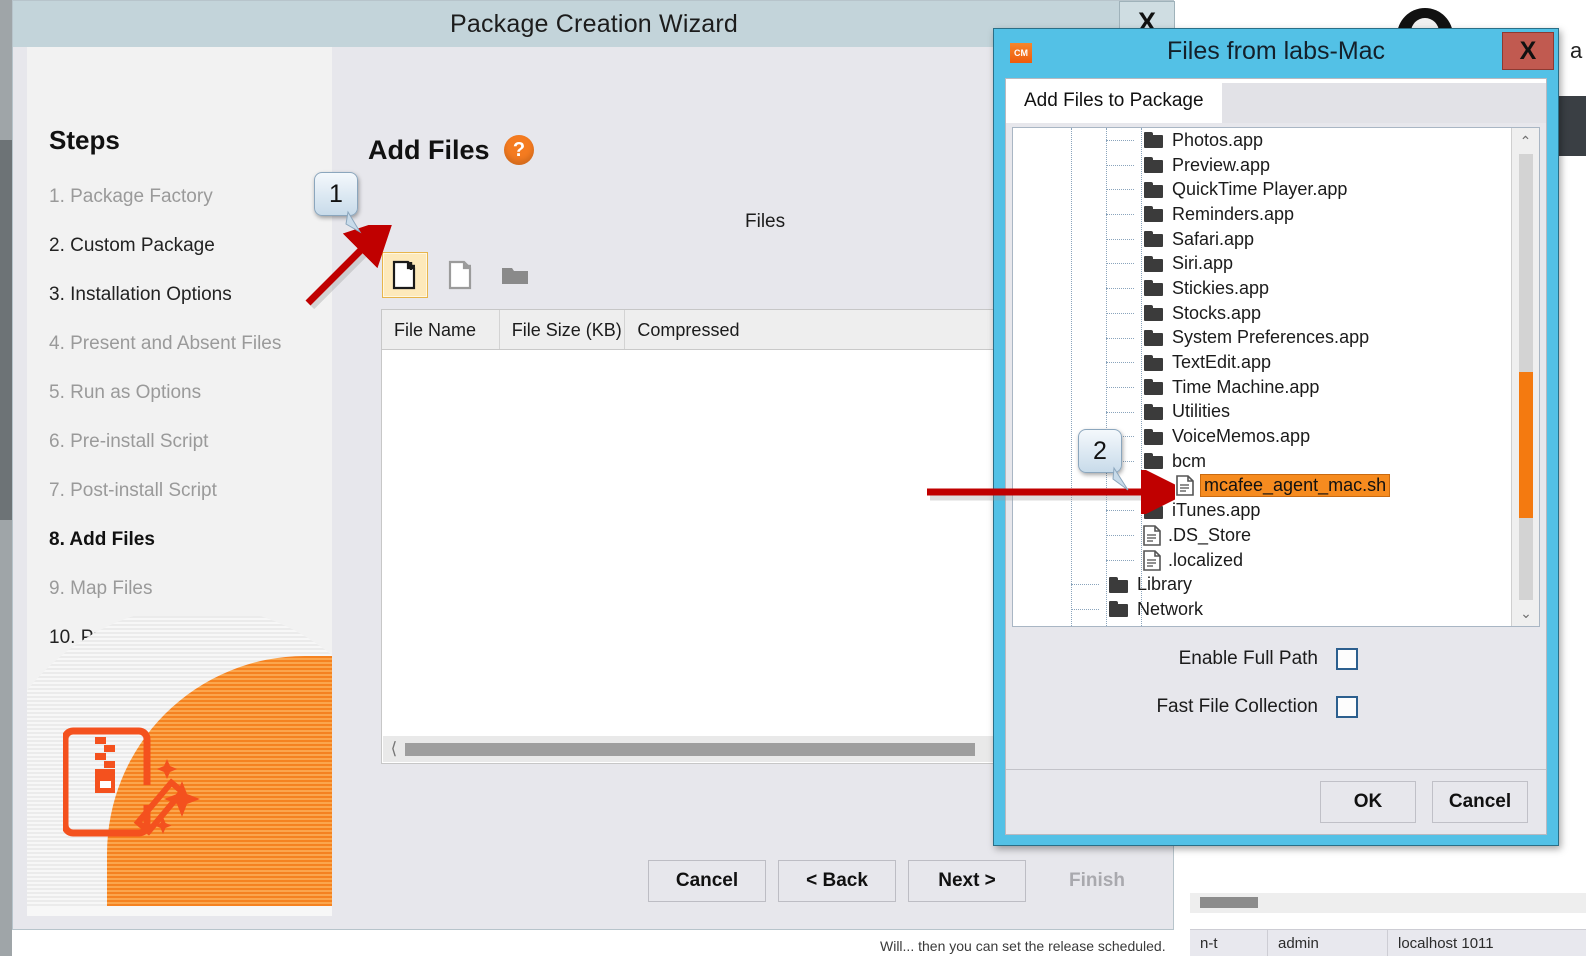  I want to click on dialog-footer: OK Cancel, so click(1276, 802).